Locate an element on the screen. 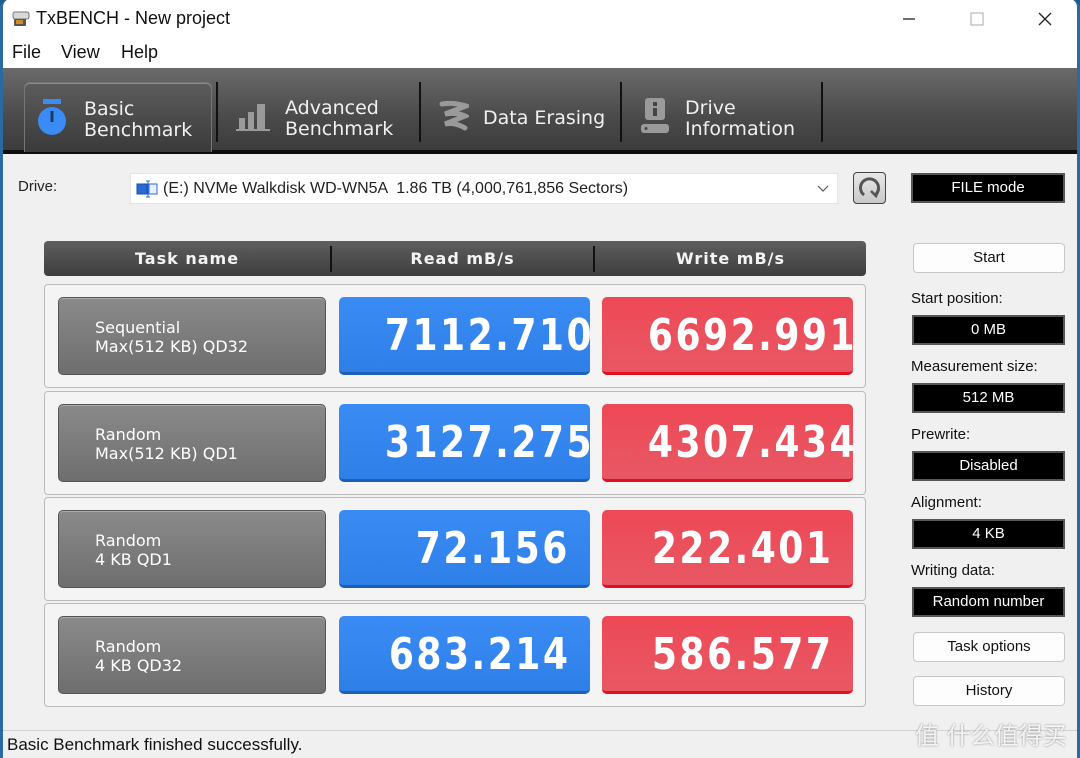  stopwatch-icon is located at coordinates (52, 117).